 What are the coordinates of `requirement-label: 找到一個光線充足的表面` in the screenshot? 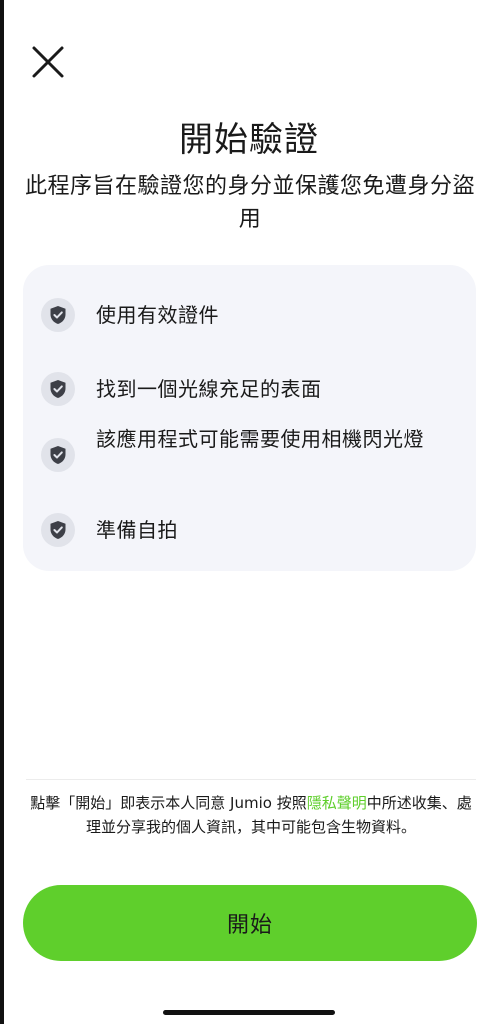 It's located at (209, 389).